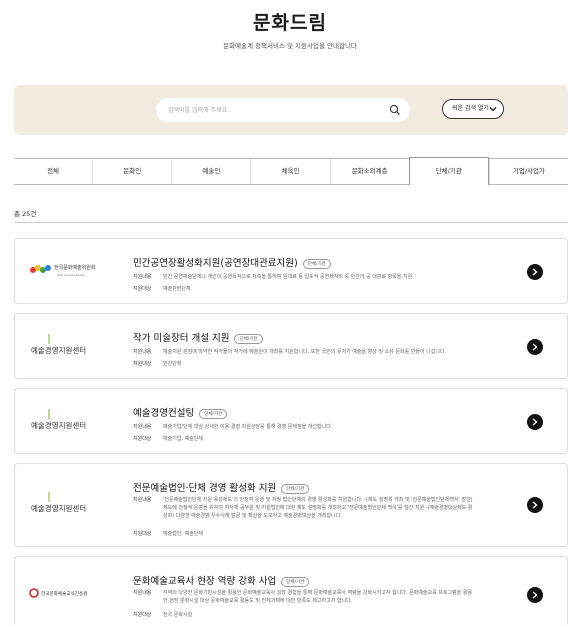  I want to click on logo-text: 한국문화예술위원회, so click(74, 267).